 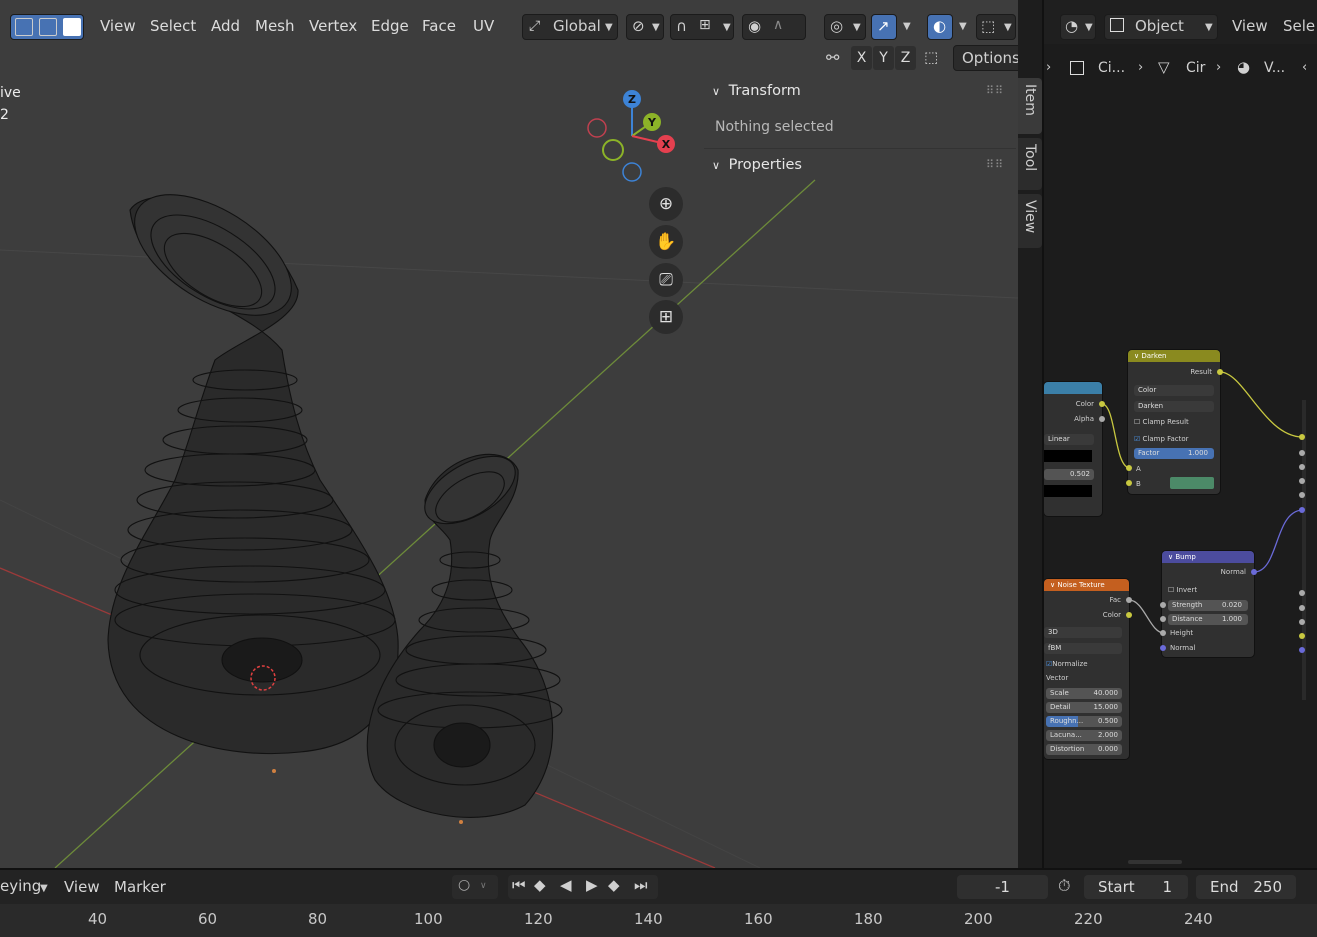 What do you see at coordinates (82, 887) in the screenshot?
I see `timeline-menu-view: View` at bounding box center [82, 887].